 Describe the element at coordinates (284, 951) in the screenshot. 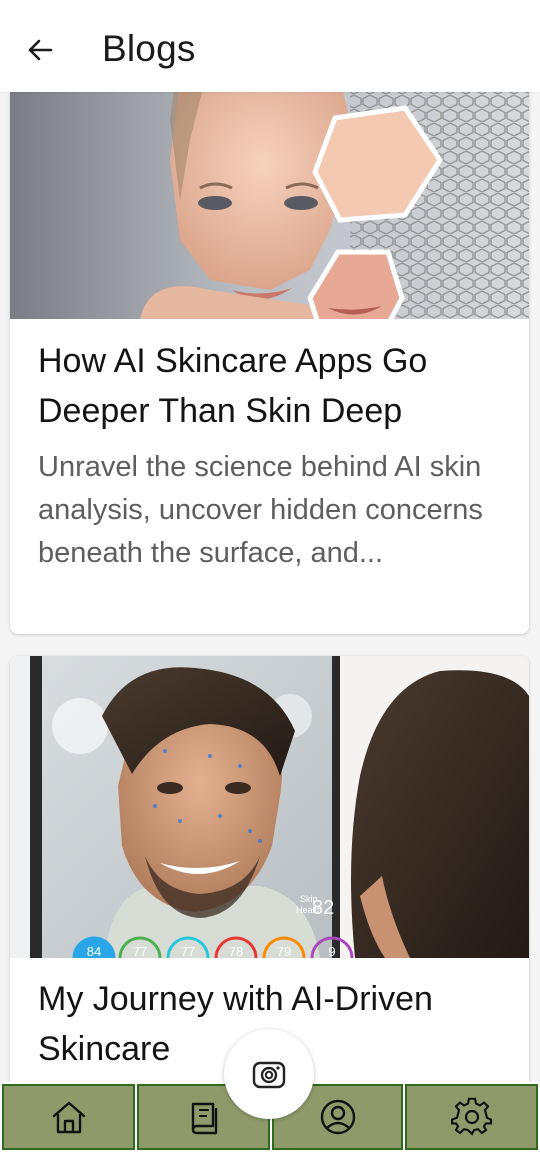

I see `svg-text: 79` at that location.